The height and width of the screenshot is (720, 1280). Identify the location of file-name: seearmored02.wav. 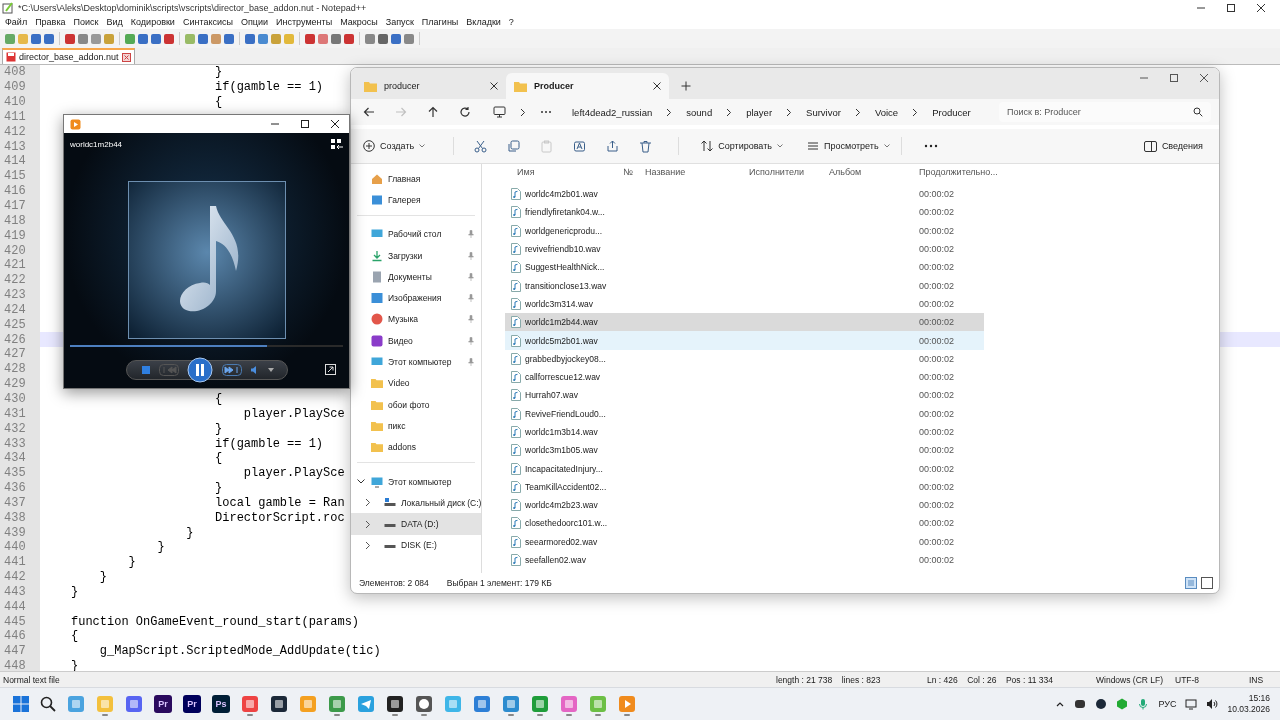
(561, 541).